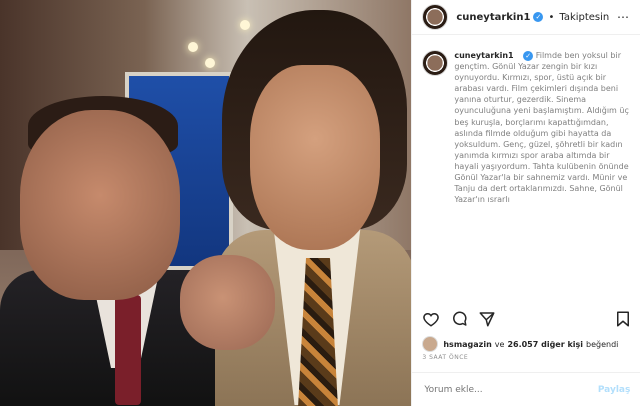 The height and width of the screenshot is (406, 640). I want to click on caption-avatar, so click(435, 63).